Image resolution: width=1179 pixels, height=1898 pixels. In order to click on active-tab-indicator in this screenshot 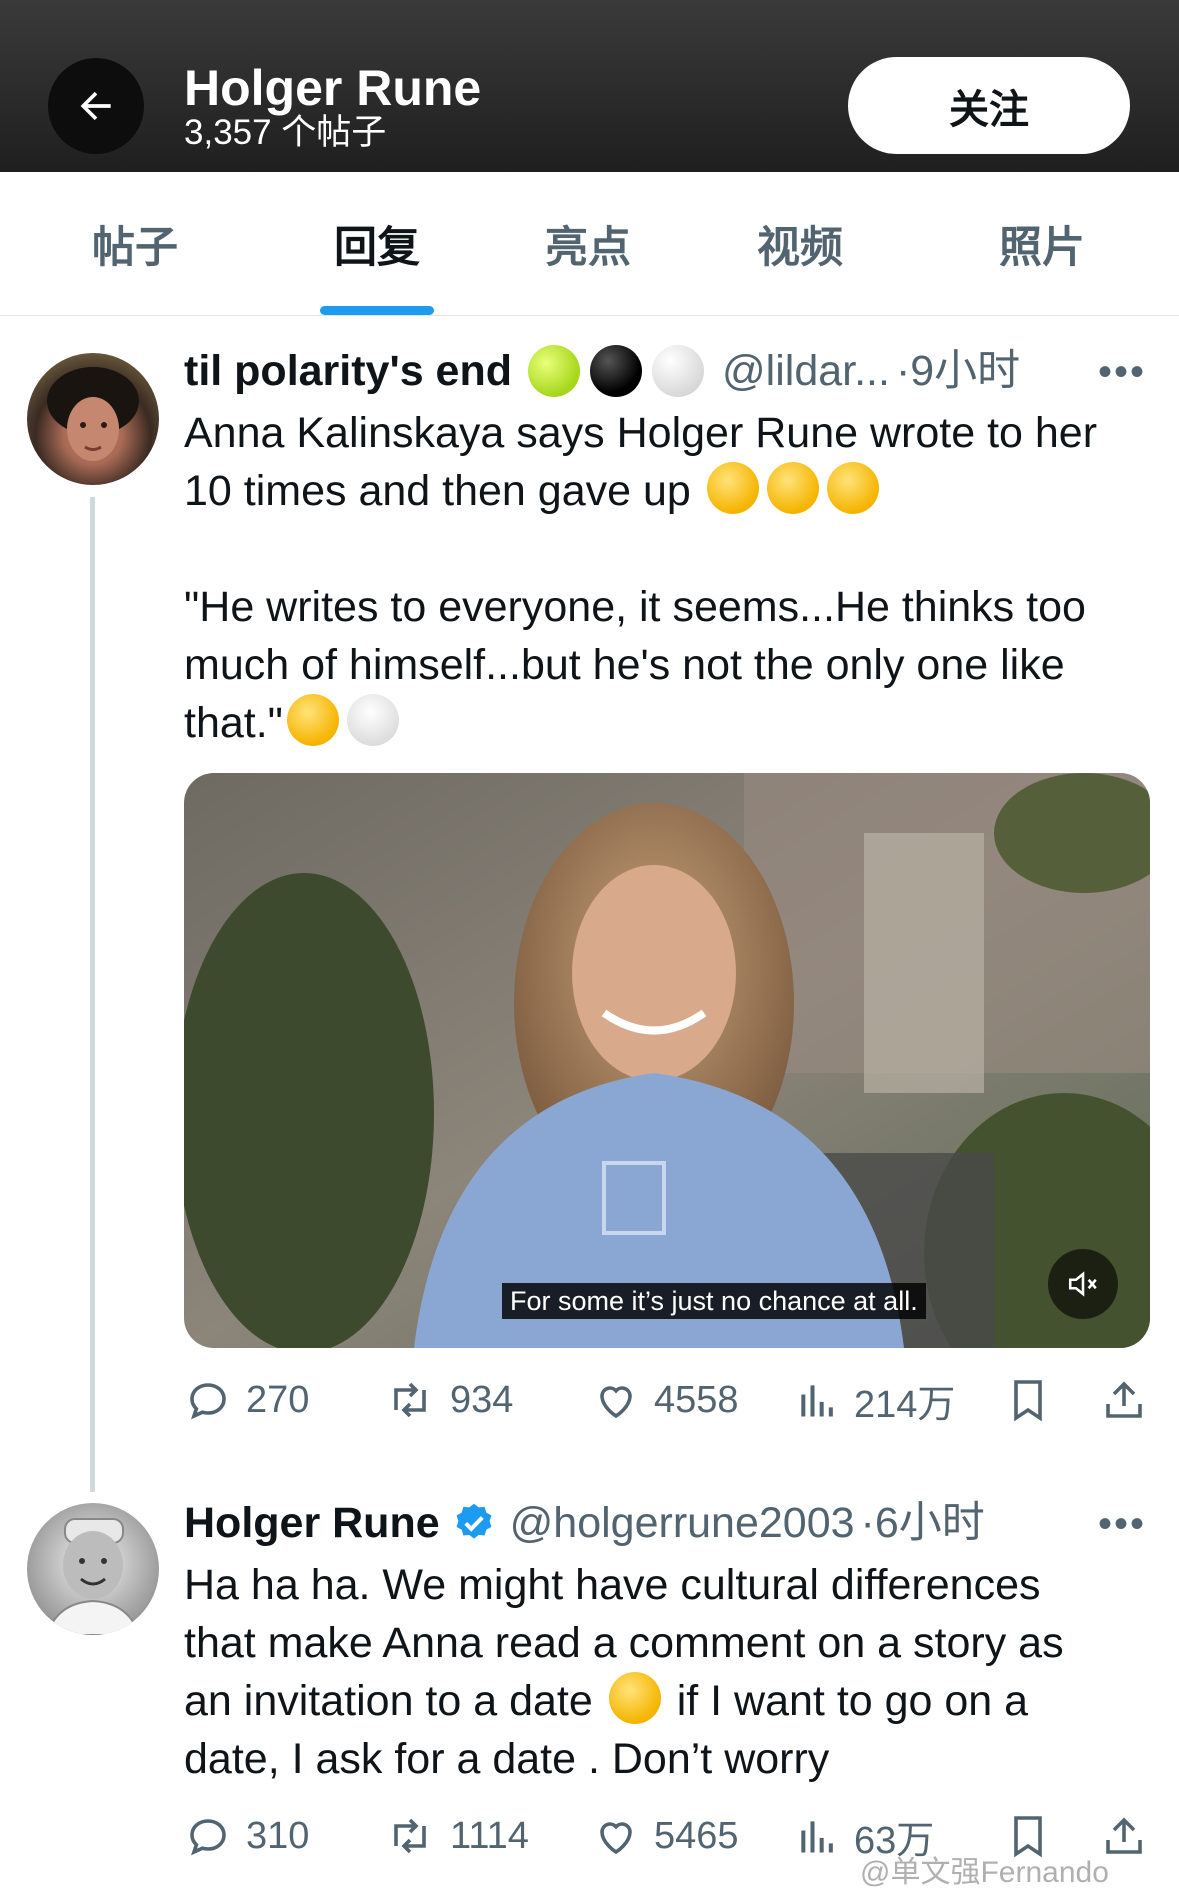, I will do `click(377, 310)`.